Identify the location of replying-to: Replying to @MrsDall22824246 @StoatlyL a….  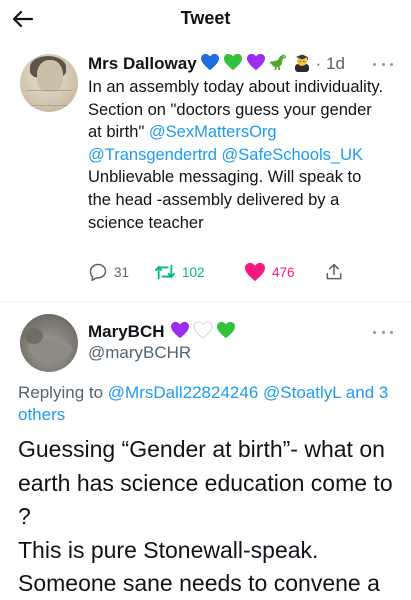
(203, 403).